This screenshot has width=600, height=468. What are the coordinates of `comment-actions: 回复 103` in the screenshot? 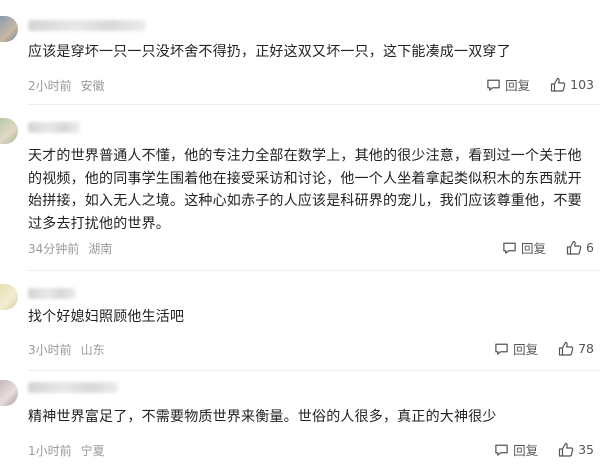 It's located at (540, 84).